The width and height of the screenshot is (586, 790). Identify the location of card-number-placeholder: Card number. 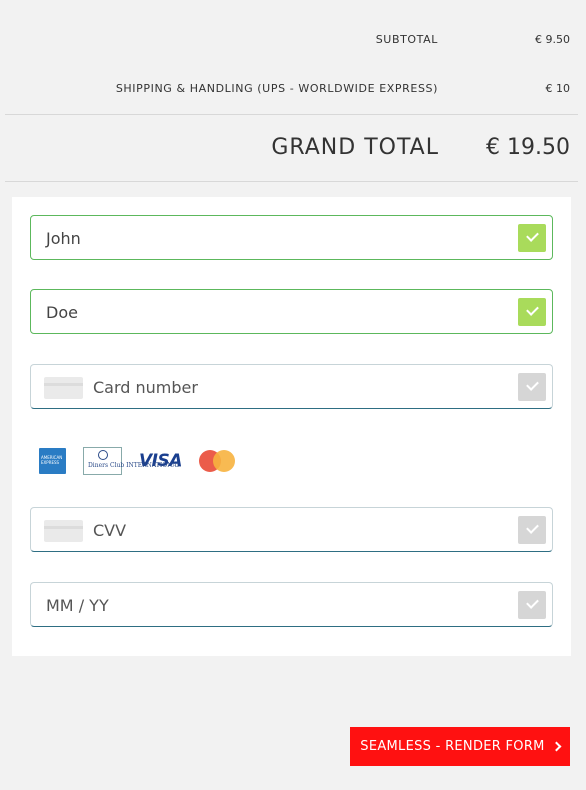
(145, 387).